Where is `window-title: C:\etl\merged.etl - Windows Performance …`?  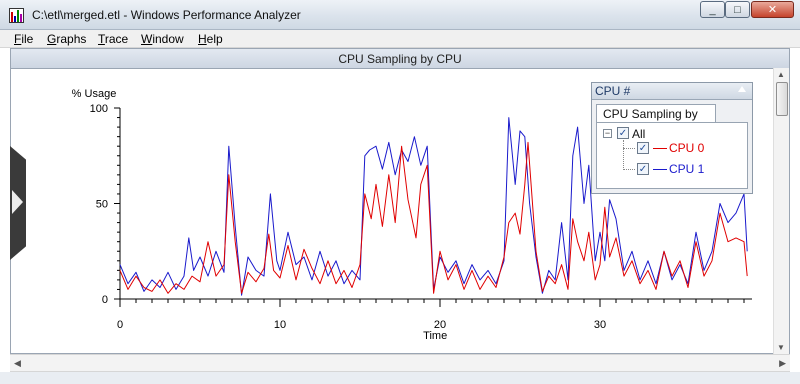
window-title: C:\etl\merged.etl - Windows Performance … is located at coordinates (166, 15).